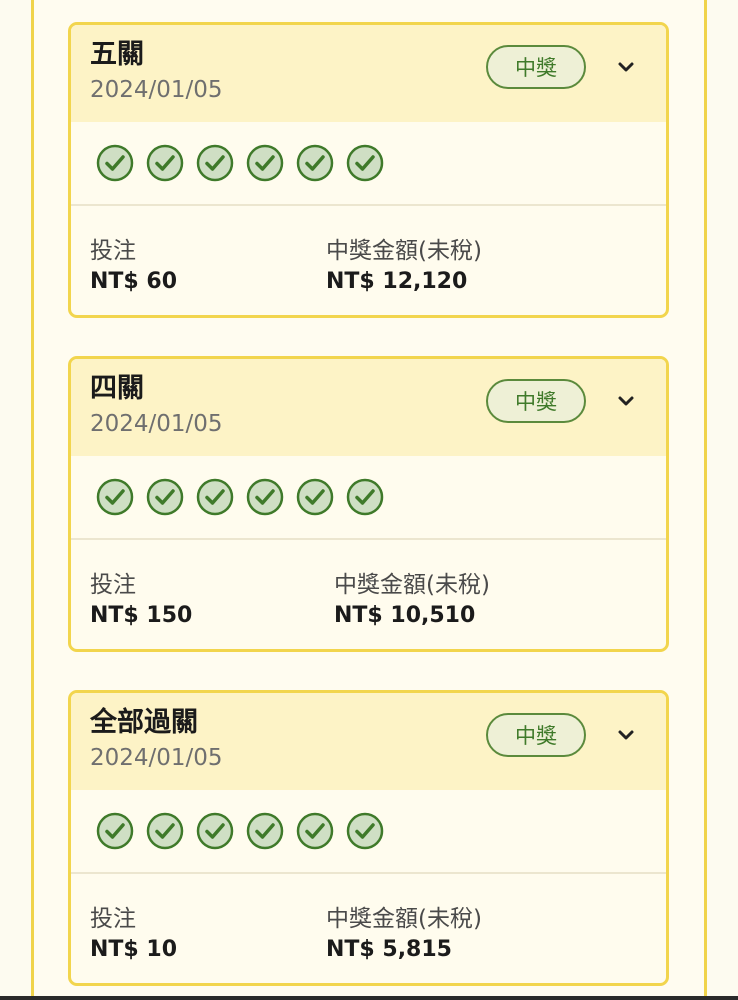 This screenshot has width=738, height=1000. What do you see at coordinates (117, 54) in the screenshot?
I see `bet-type-title: 五關` at bounding box center [117, 54].